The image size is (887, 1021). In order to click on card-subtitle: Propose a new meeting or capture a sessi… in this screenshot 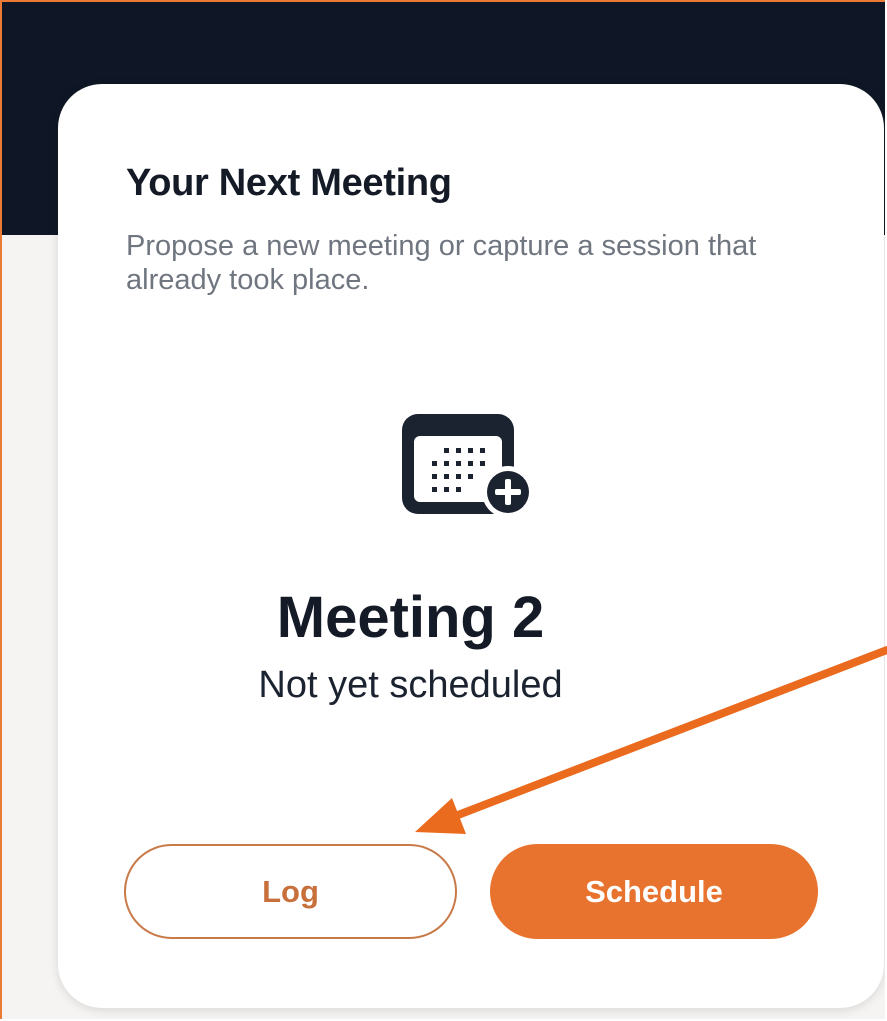, I will do `click(441, 263)`.